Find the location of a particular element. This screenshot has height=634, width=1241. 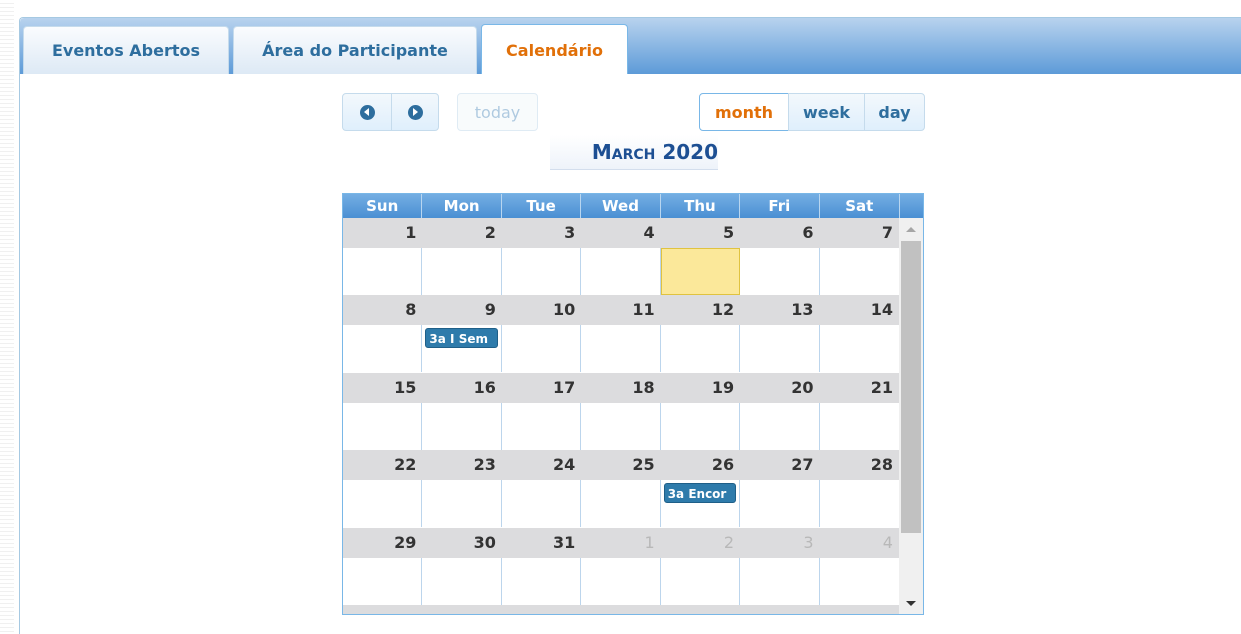

view-month-button: month is located at coordinates (744, 112).